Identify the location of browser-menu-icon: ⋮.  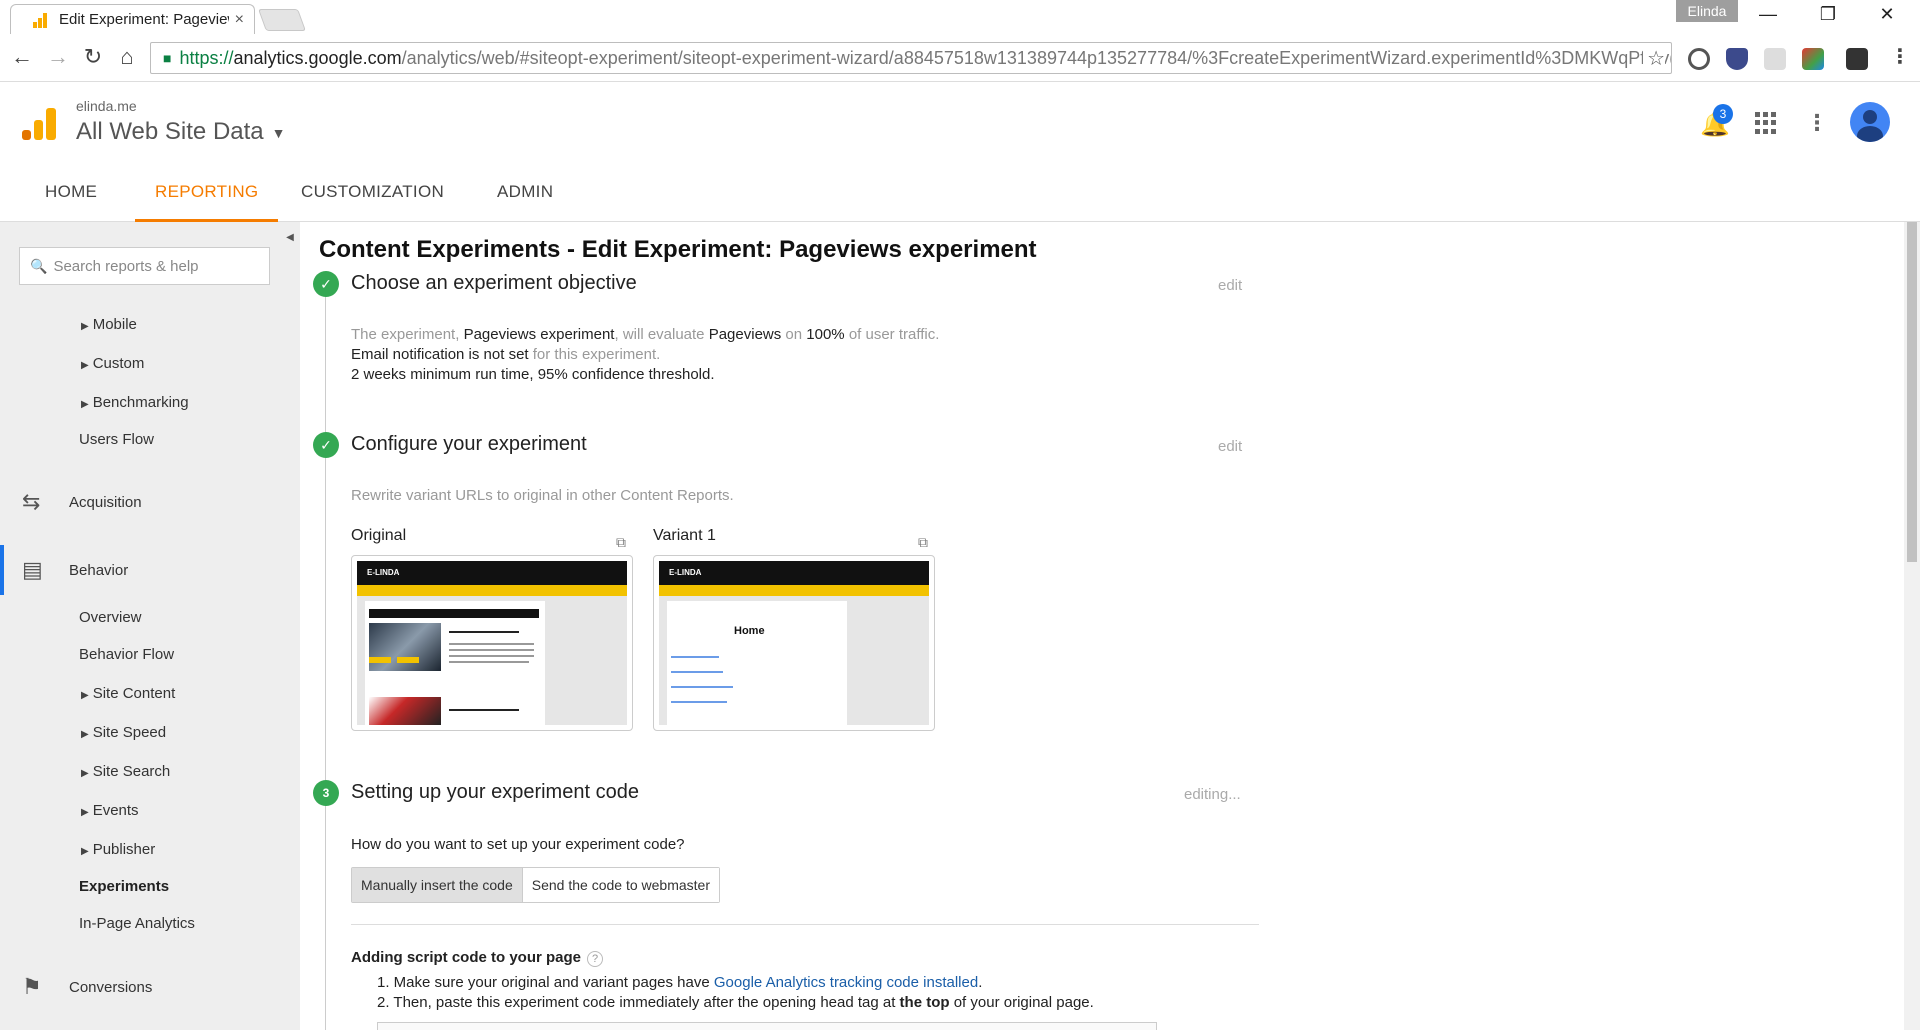
(1900, 56).